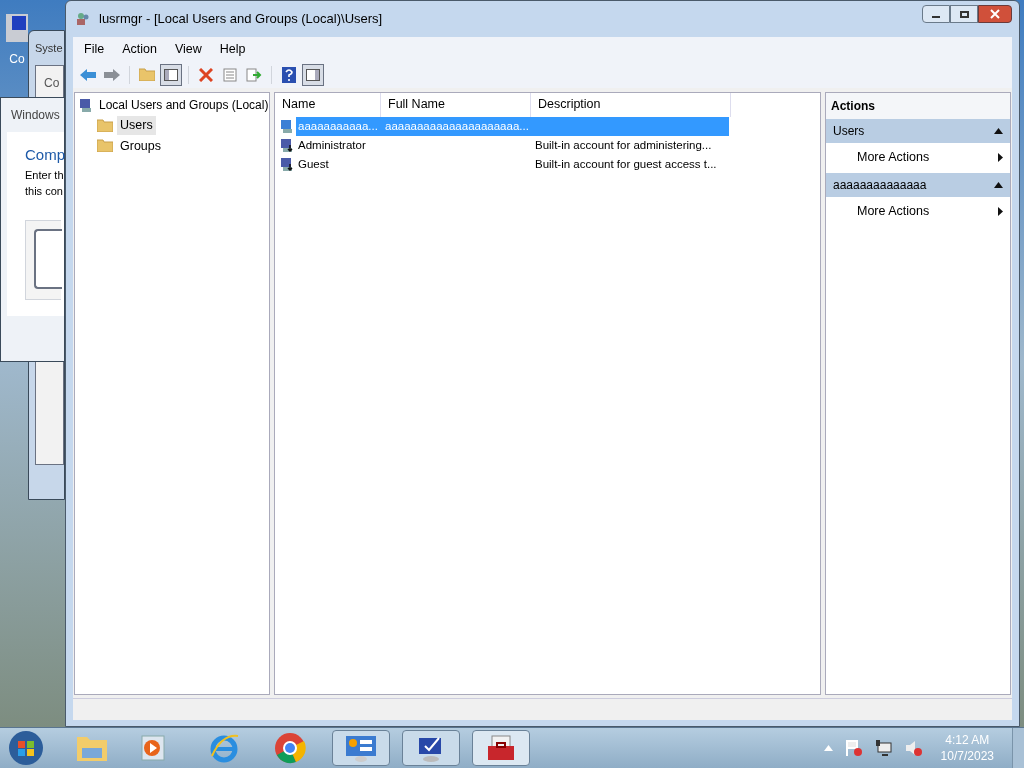 The image size is (1024, 768). What do you see at coordinates (918, 105) in the screenshot?
I see `actions-title: Actions` at bounding box center [918, 105].